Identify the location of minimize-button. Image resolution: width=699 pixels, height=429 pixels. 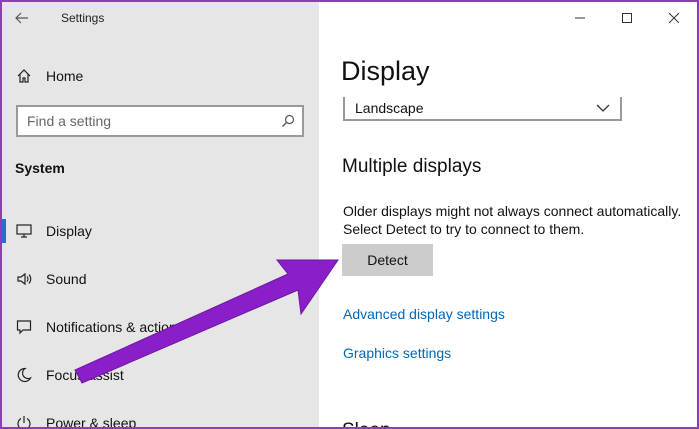
(579, 18).